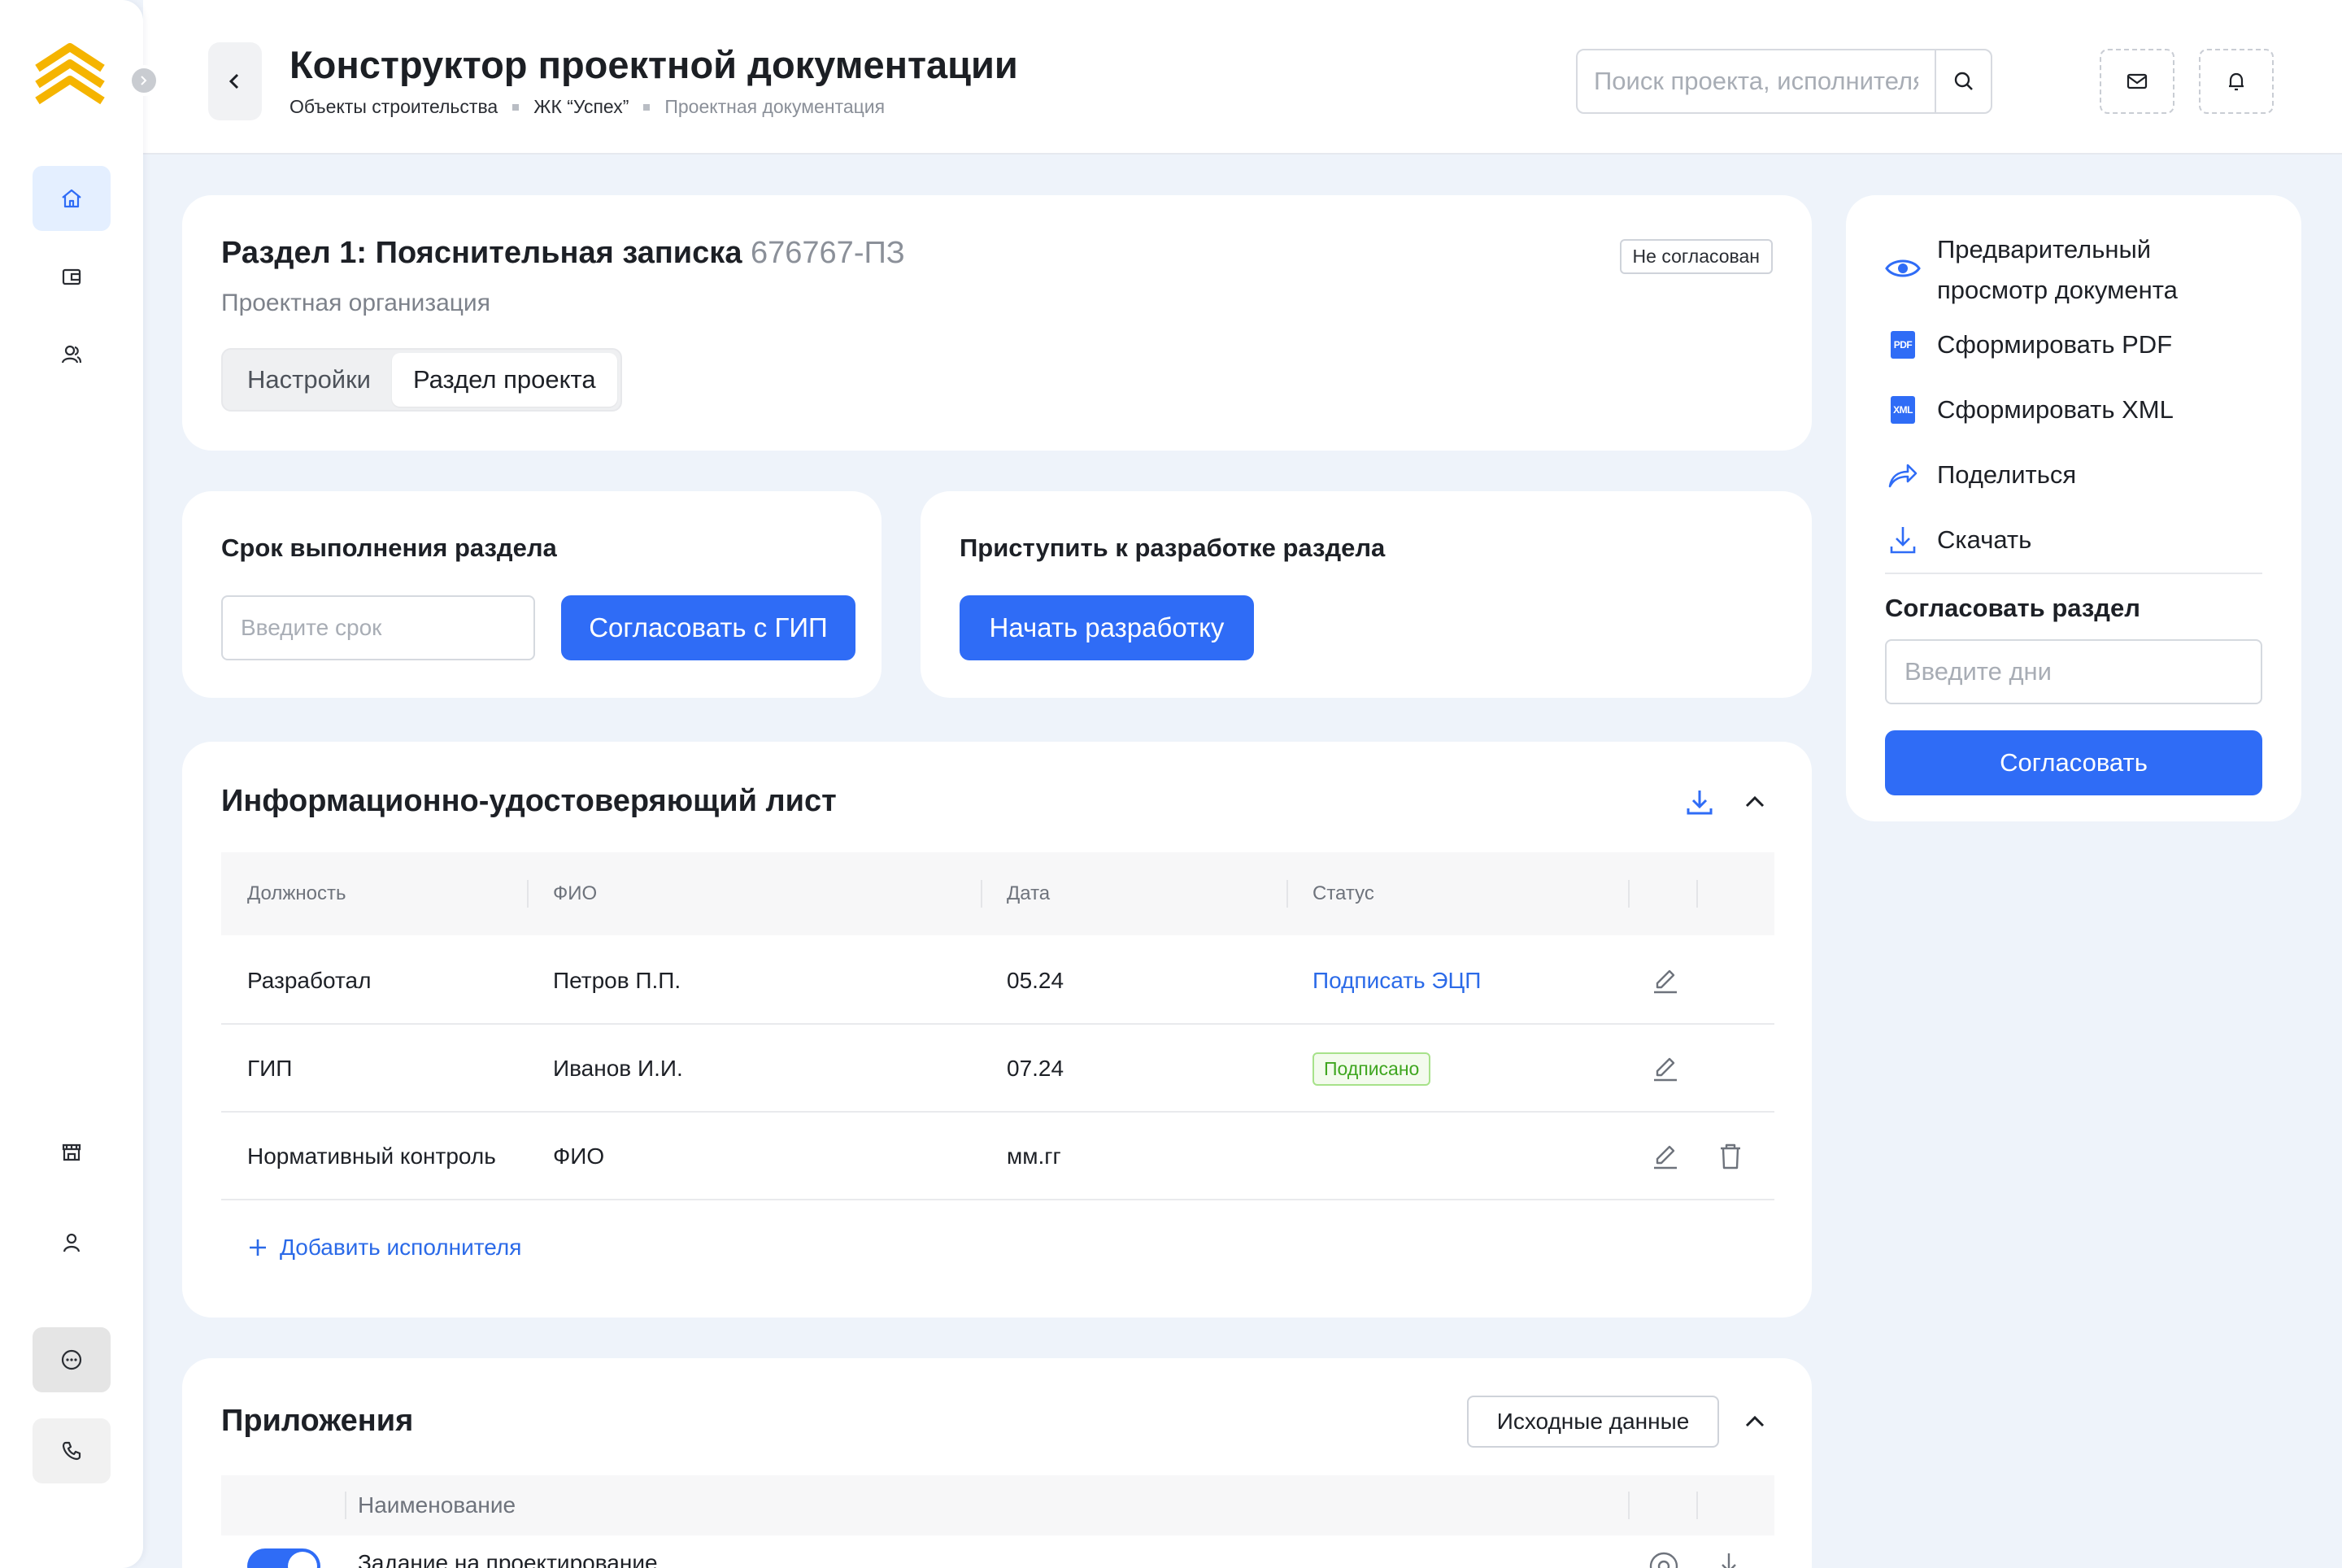 This screenshot has width=2342, height=1568. What do you see at coordinates (775, 107) in the screenshot?
I see `breadcrumb-item-current: Проектная документация` at bounding box center [775, 107].